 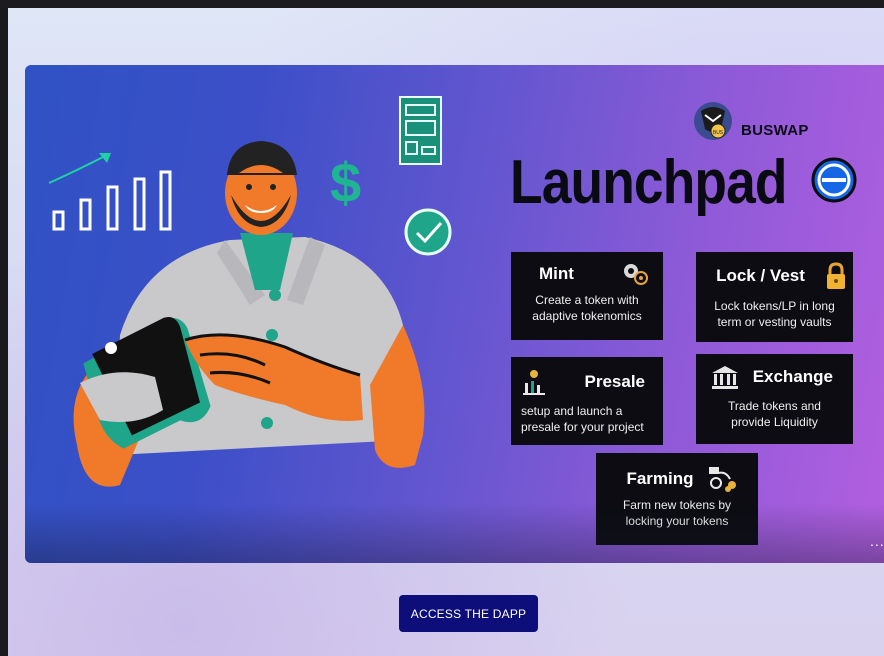 What do you see at coordinates (615, 381) in the screenshot?
I see `card-presale-title: Presale` at bounding box center [615, 381].